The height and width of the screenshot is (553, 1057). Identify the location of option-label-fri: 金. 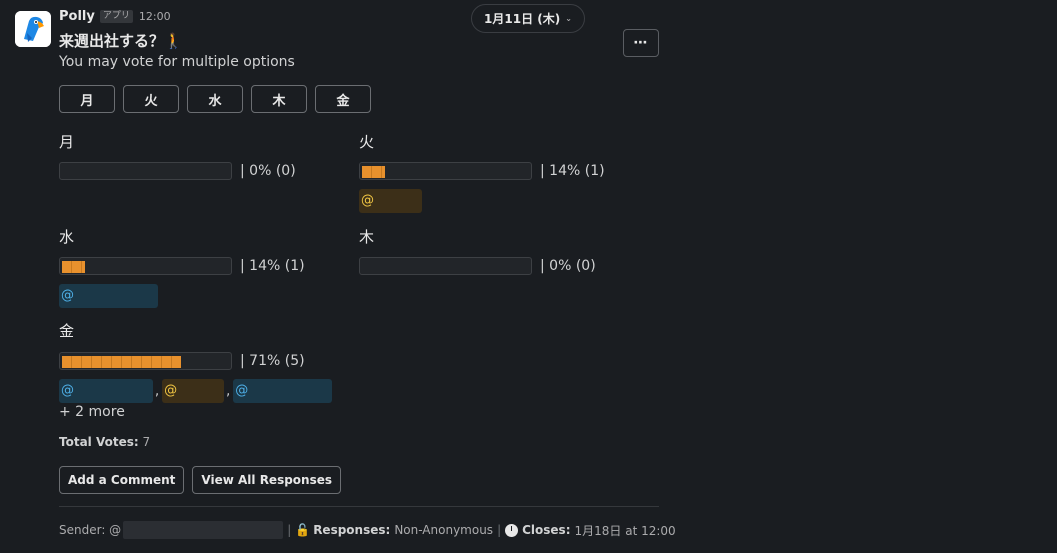
(67, 331).